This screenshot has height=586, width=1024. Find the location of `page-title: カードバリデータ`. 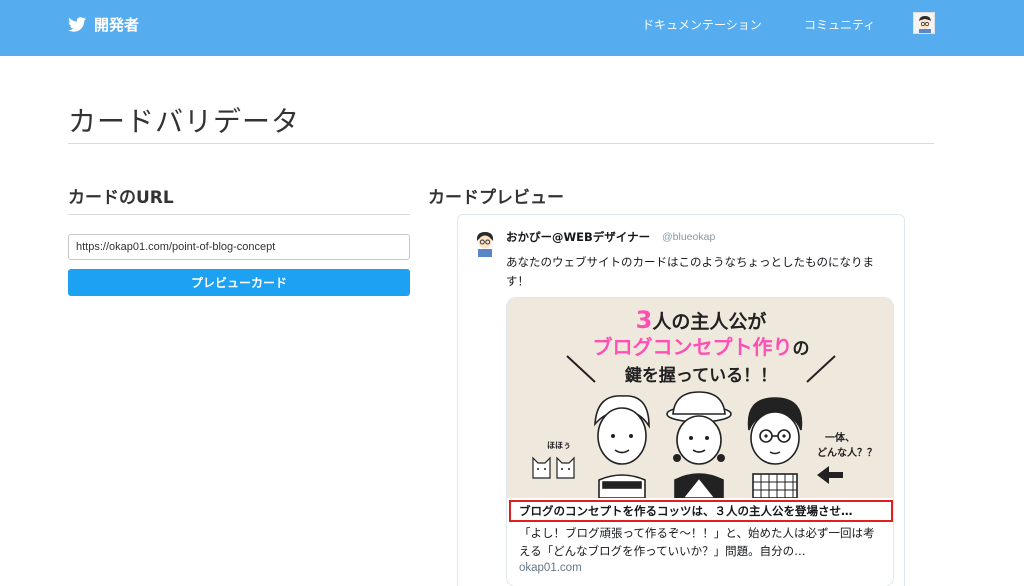

page-title: カードバリデータ is located at coordinates (184, 121).